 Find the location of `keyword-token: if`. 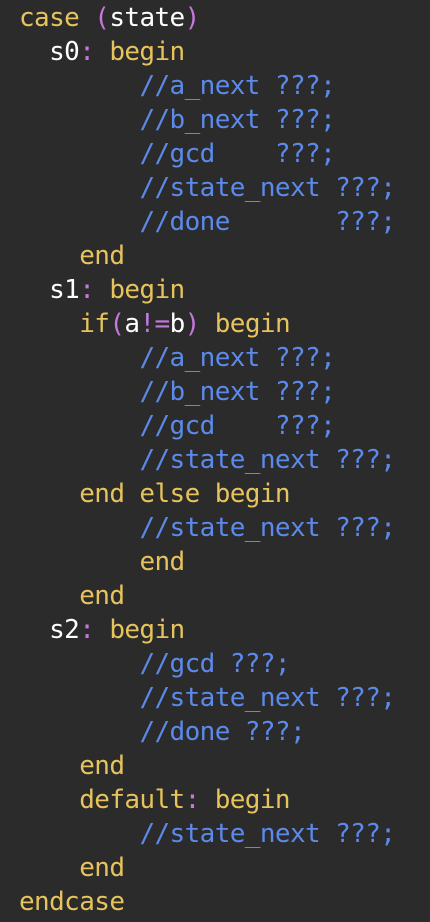

keyword-token: if is located at coordinates (94, 324).